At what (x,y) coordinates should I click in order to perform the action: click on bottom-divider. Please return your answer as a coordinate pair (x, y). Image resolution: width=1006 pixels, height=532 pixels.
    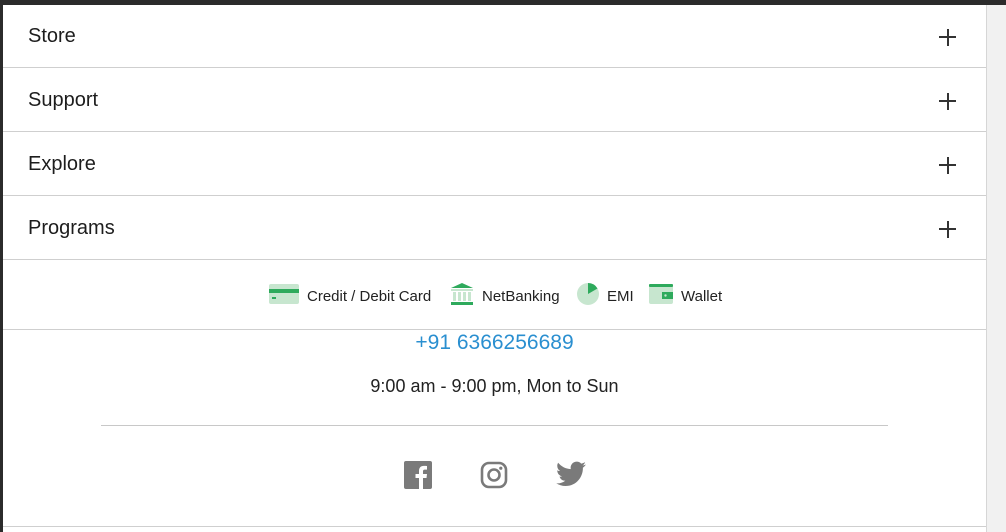
    Looking at the image, I should click on (494, 526).